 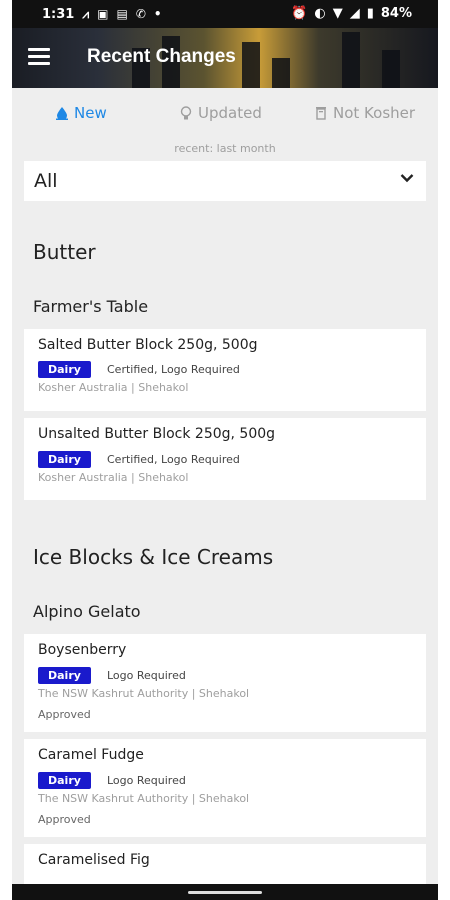 I want to click on tab-not-kosher-label: Not Kosher, so click(x=374, y=113).